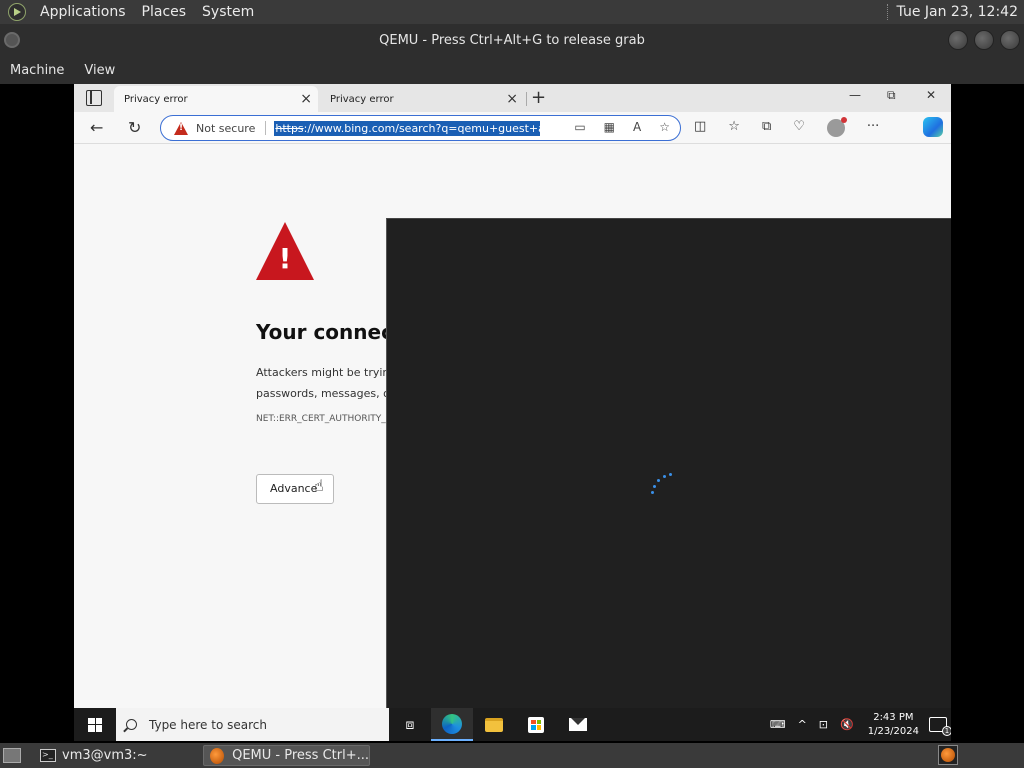  What do you see at coordinates (847, 724) in the screenshot?
I see `volume-muted-icon: 🔇` at bounding box center [847, 724].